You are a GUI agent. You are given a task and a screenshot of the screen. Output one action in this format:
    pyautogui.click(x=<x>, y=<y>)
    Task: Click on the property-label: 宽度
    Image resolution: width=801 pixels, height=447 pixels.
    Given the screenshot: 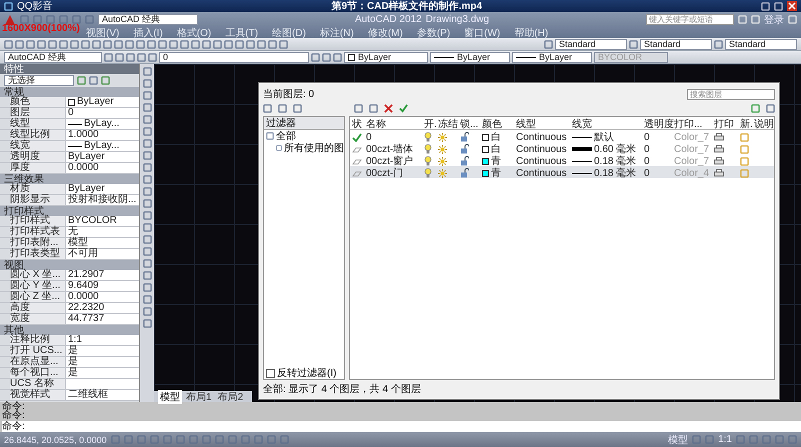 What is the action you would take?
    pyautogui.click(x=38, y=319)
    